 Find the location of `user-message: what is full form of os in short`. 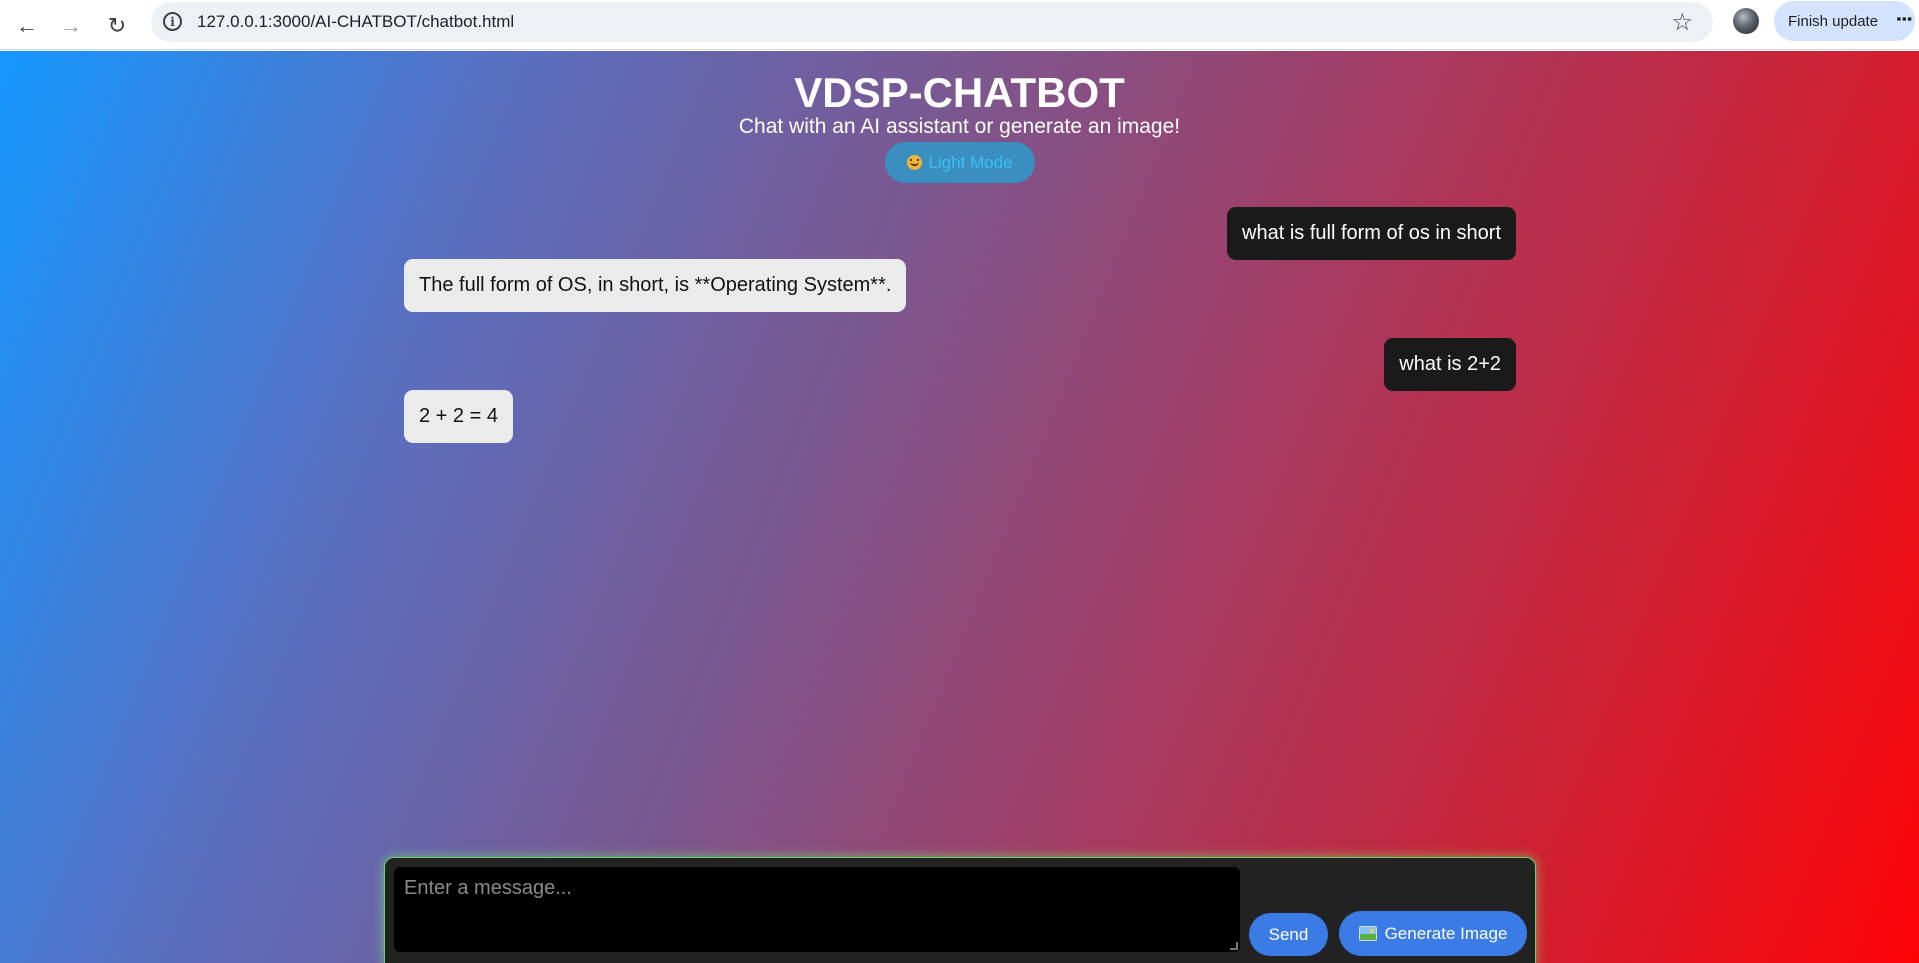

user-message: what is full form of os in short is located at coordinates (1371, 233).